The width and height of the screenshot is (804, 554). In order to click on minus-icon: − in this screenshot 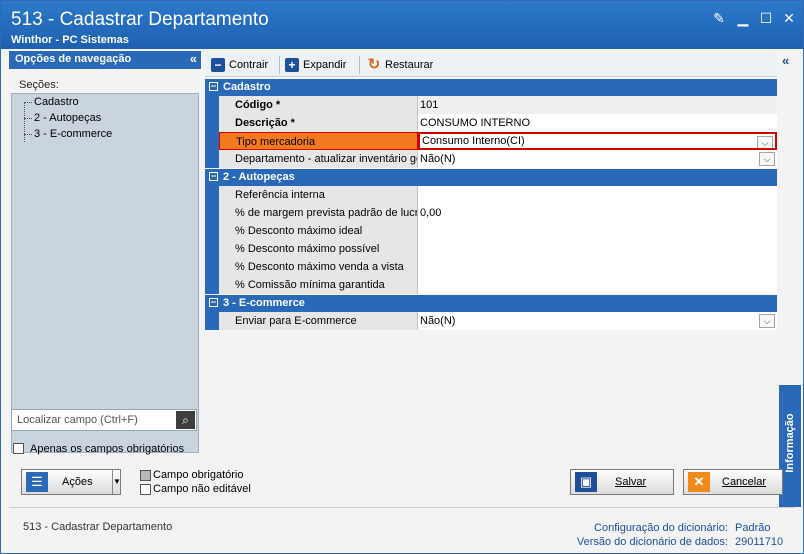, I will do `click(218, 65)`.